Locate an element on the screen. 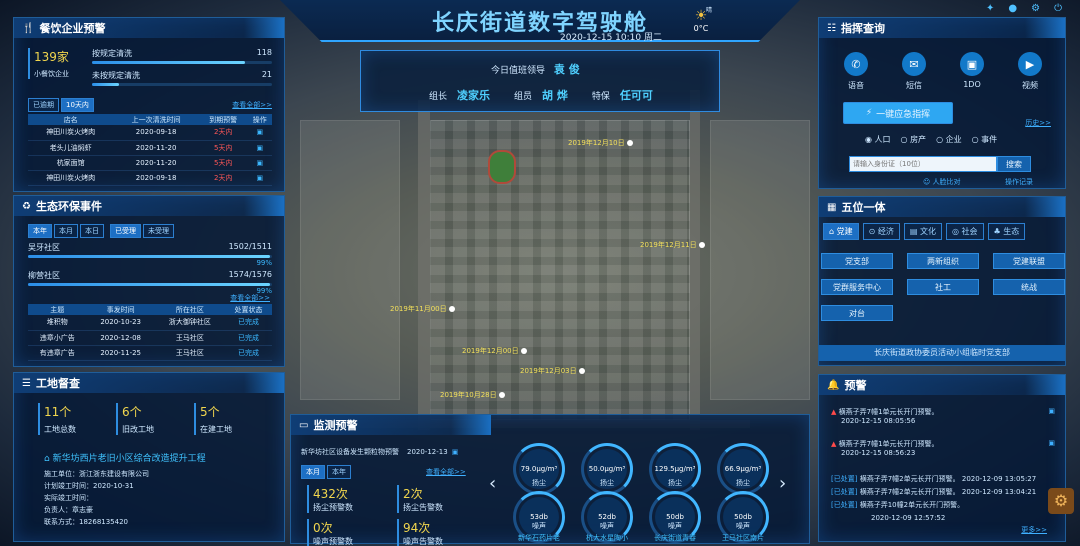  map-road is located at coordinates (424, 265).